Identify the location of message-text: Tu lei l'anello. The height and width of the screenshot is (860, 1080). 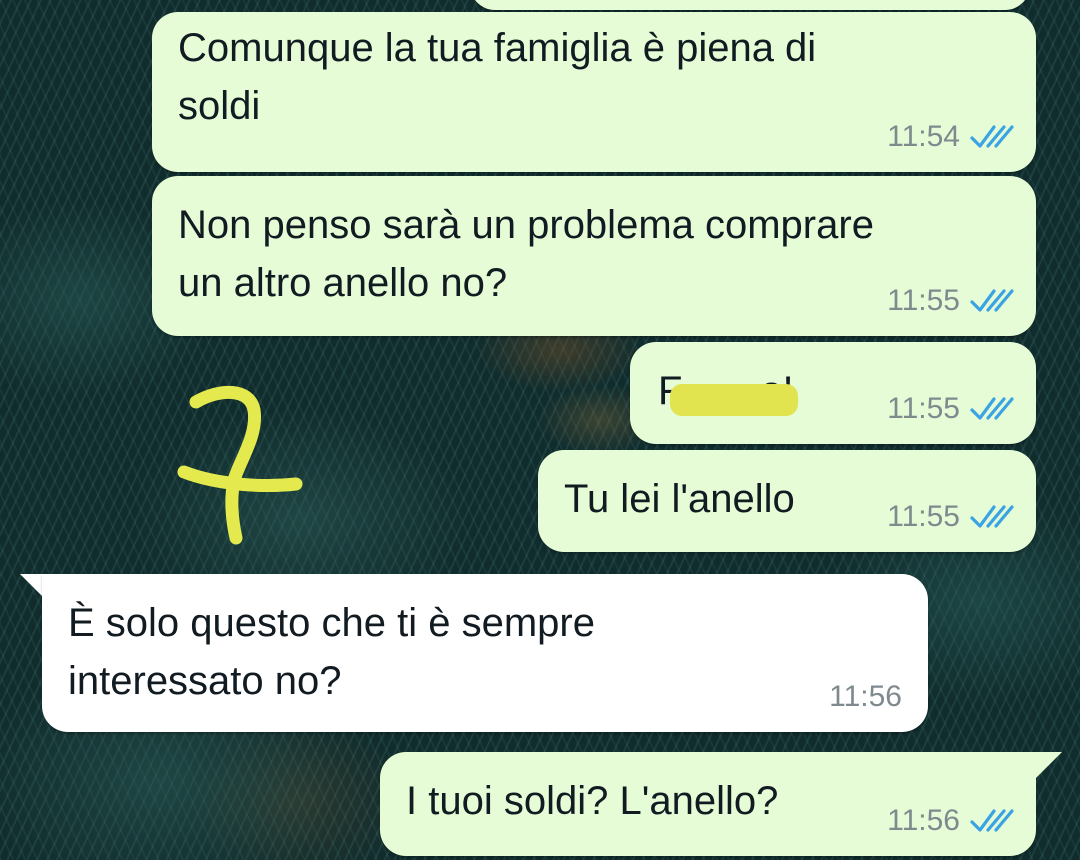
(679, 499).